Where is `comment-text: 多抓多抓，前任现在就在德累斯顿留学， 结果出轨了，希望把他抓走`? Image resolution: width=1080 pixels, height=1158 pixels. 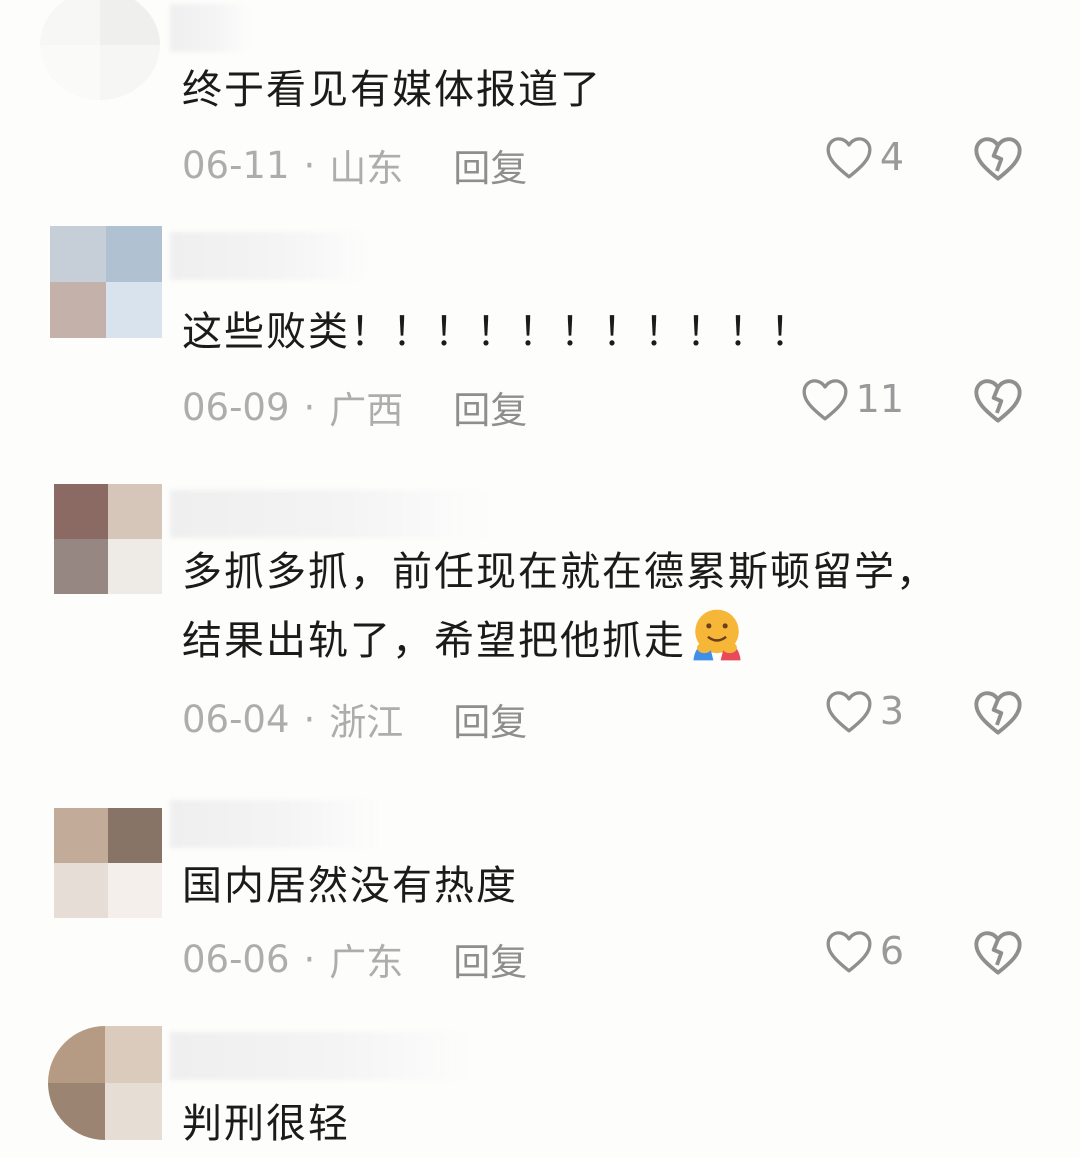 comment-text: 多抓多抓，前任现在就在德累斯顿留学， 结果出轨了，希望把他抓走 is located at coordinates (560, 606).